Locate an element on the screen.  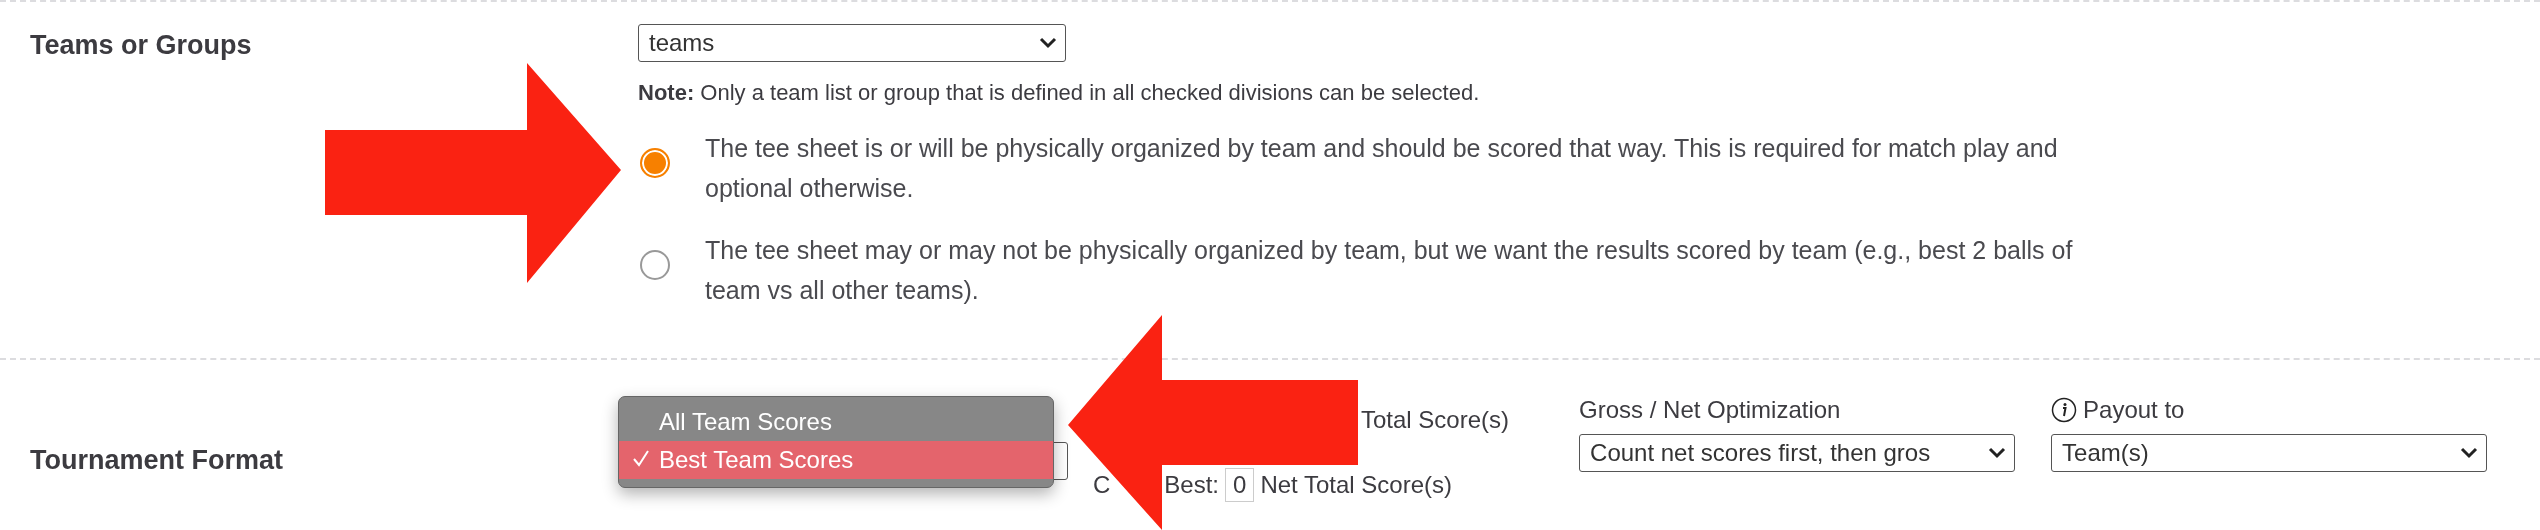
section-title: Teams or Groups is located at coordinates (141, 45).